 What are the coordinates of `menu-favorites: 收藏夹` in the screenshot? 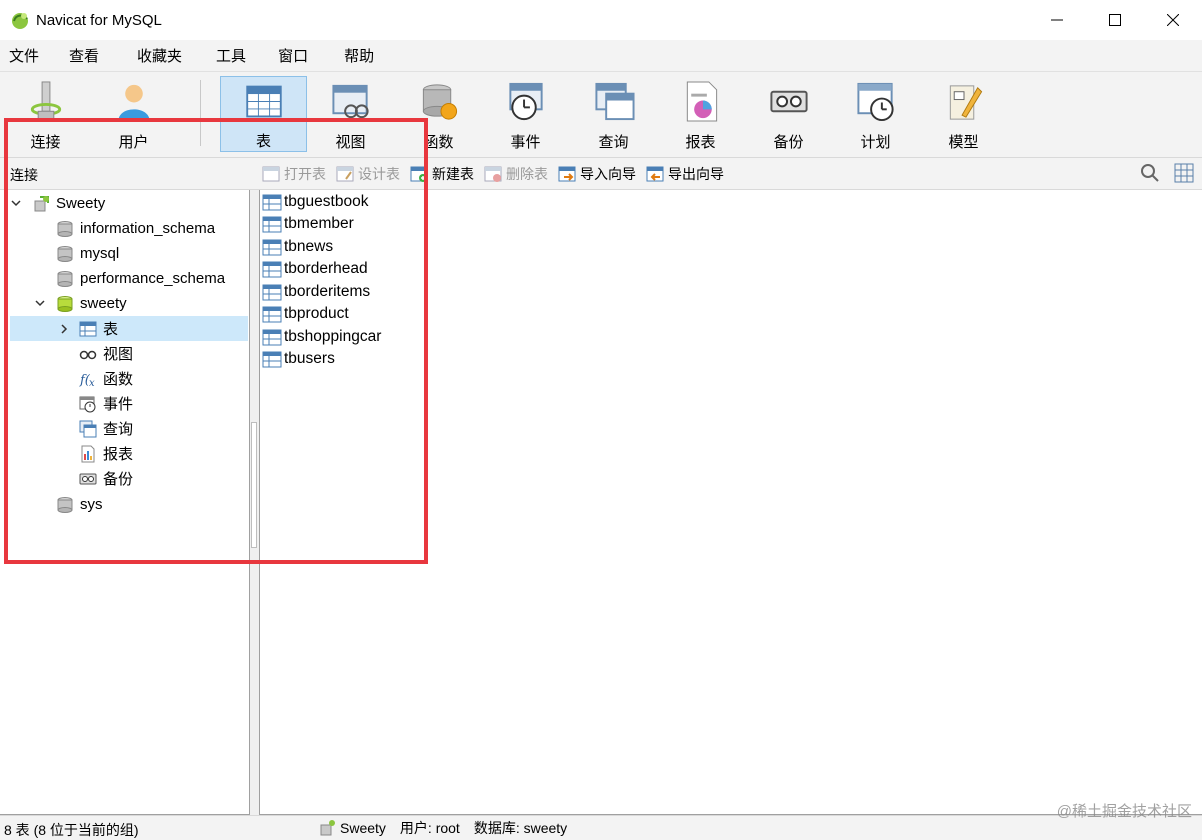 It's located at (159, 55).